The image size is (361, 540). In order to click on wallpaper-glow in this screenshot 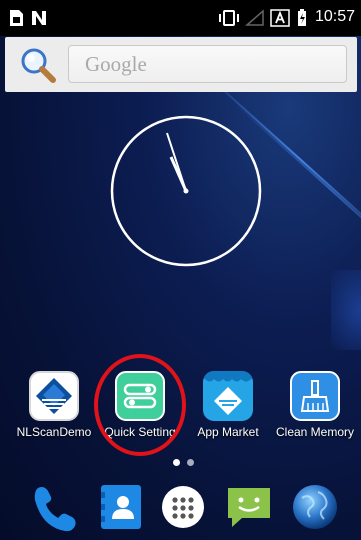, I will do `click(346, 310)`.